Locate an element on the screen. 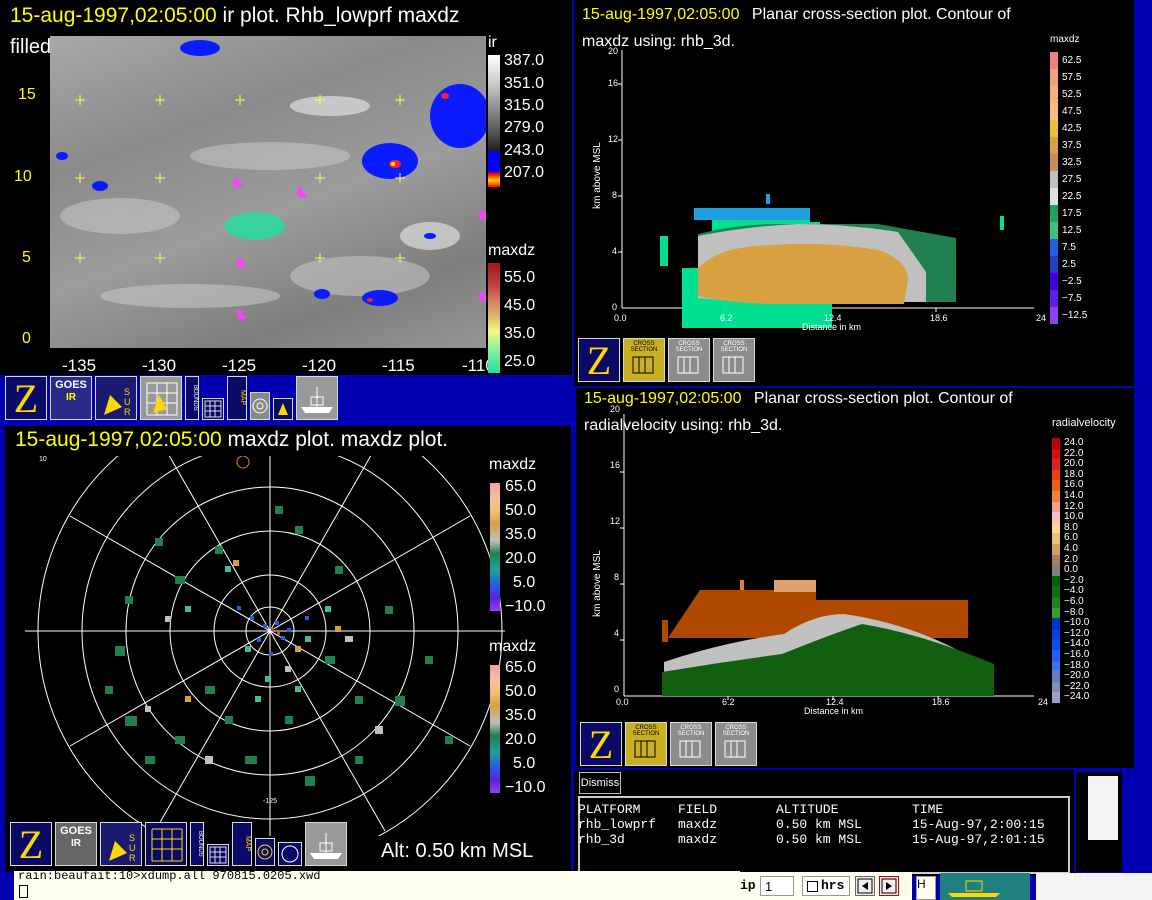 The width and height of the screenshot is (1152, 900). altitude-label: Alt: 0.50 km MSL is located at coordinates (457, 851).